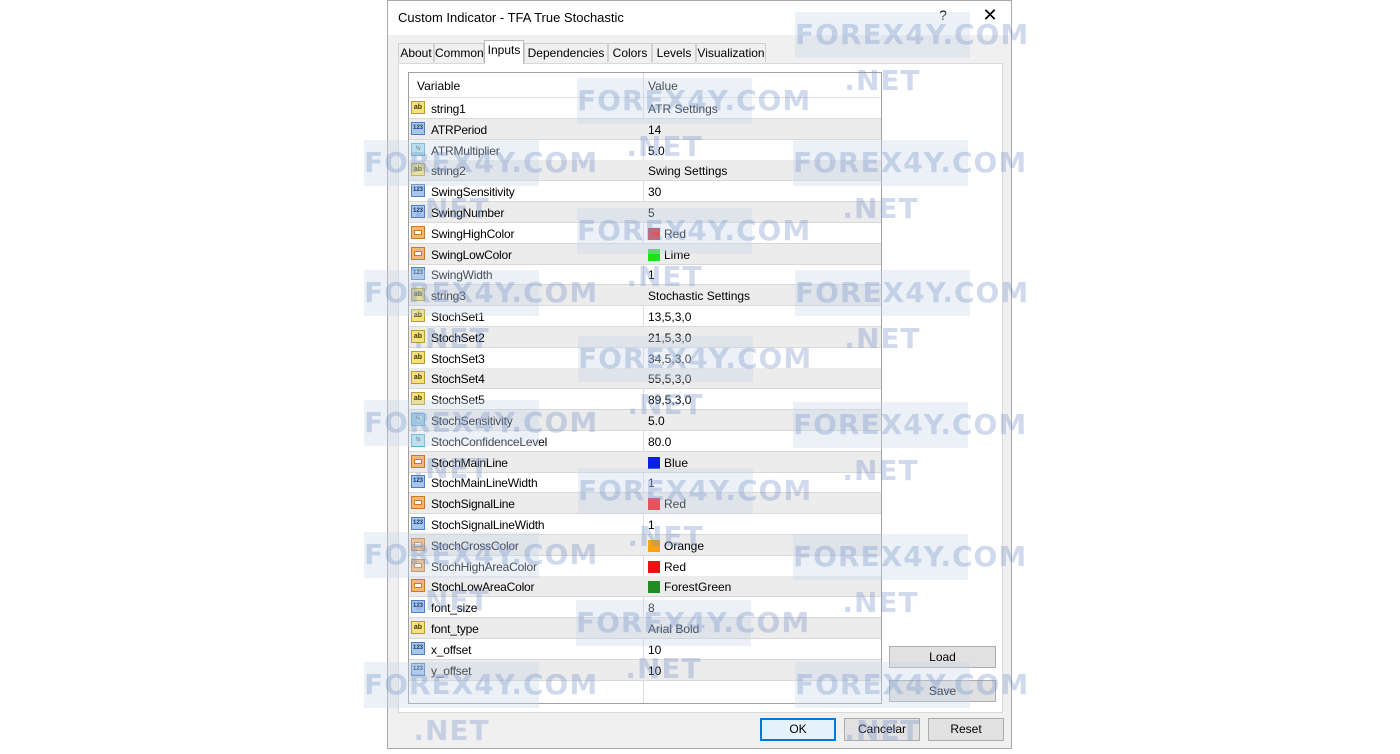 The image size is (1400, 754). I want to click on input-row: 123 SwingNumber 5, so click(645, 212).